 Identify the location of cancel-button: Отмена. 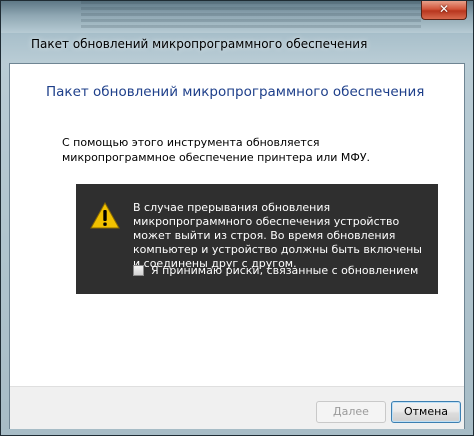
(426, 412).